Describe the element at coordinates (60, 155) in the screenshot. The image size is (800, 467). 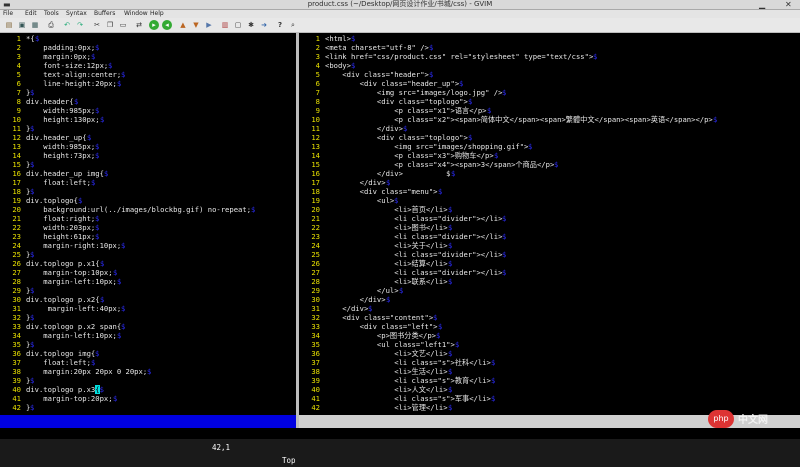
I see `code-text: height:73px;` at that location.